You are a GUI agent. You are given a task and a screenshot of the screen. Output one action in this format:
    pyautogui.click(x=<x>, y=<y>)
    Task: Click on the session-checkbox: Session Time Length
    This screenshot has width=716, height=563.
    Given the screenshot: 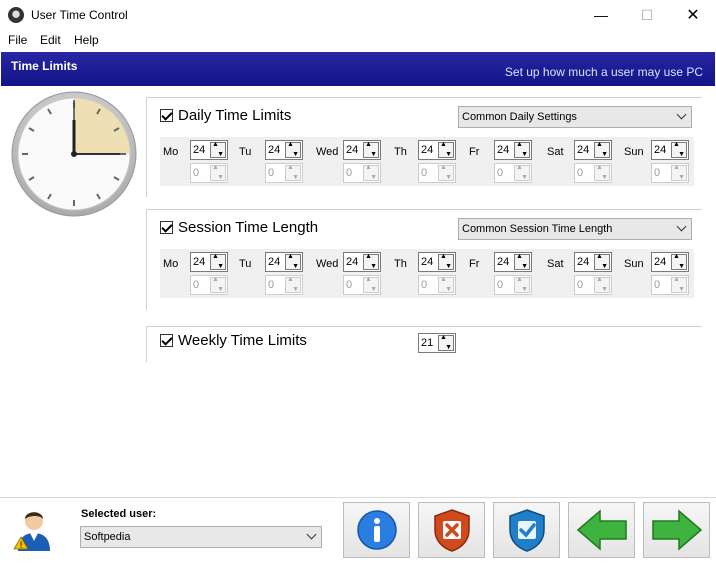 What is the action you would take?
    pyautogui.click(x=239, y=227)
    